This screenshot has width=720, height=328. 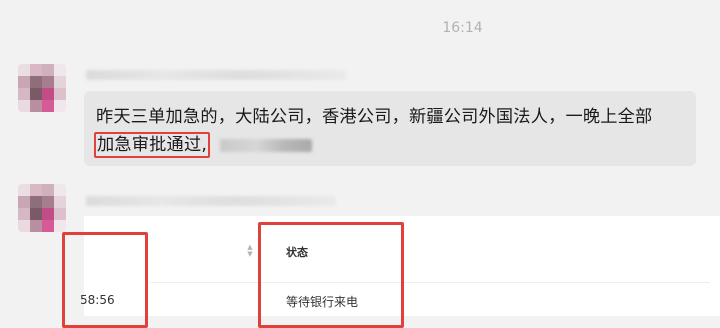 What do you see at coordinates (250, 250) in the screenshot?
I see `sort-icon: ▲ ▼` at bounding box center [250, 250].